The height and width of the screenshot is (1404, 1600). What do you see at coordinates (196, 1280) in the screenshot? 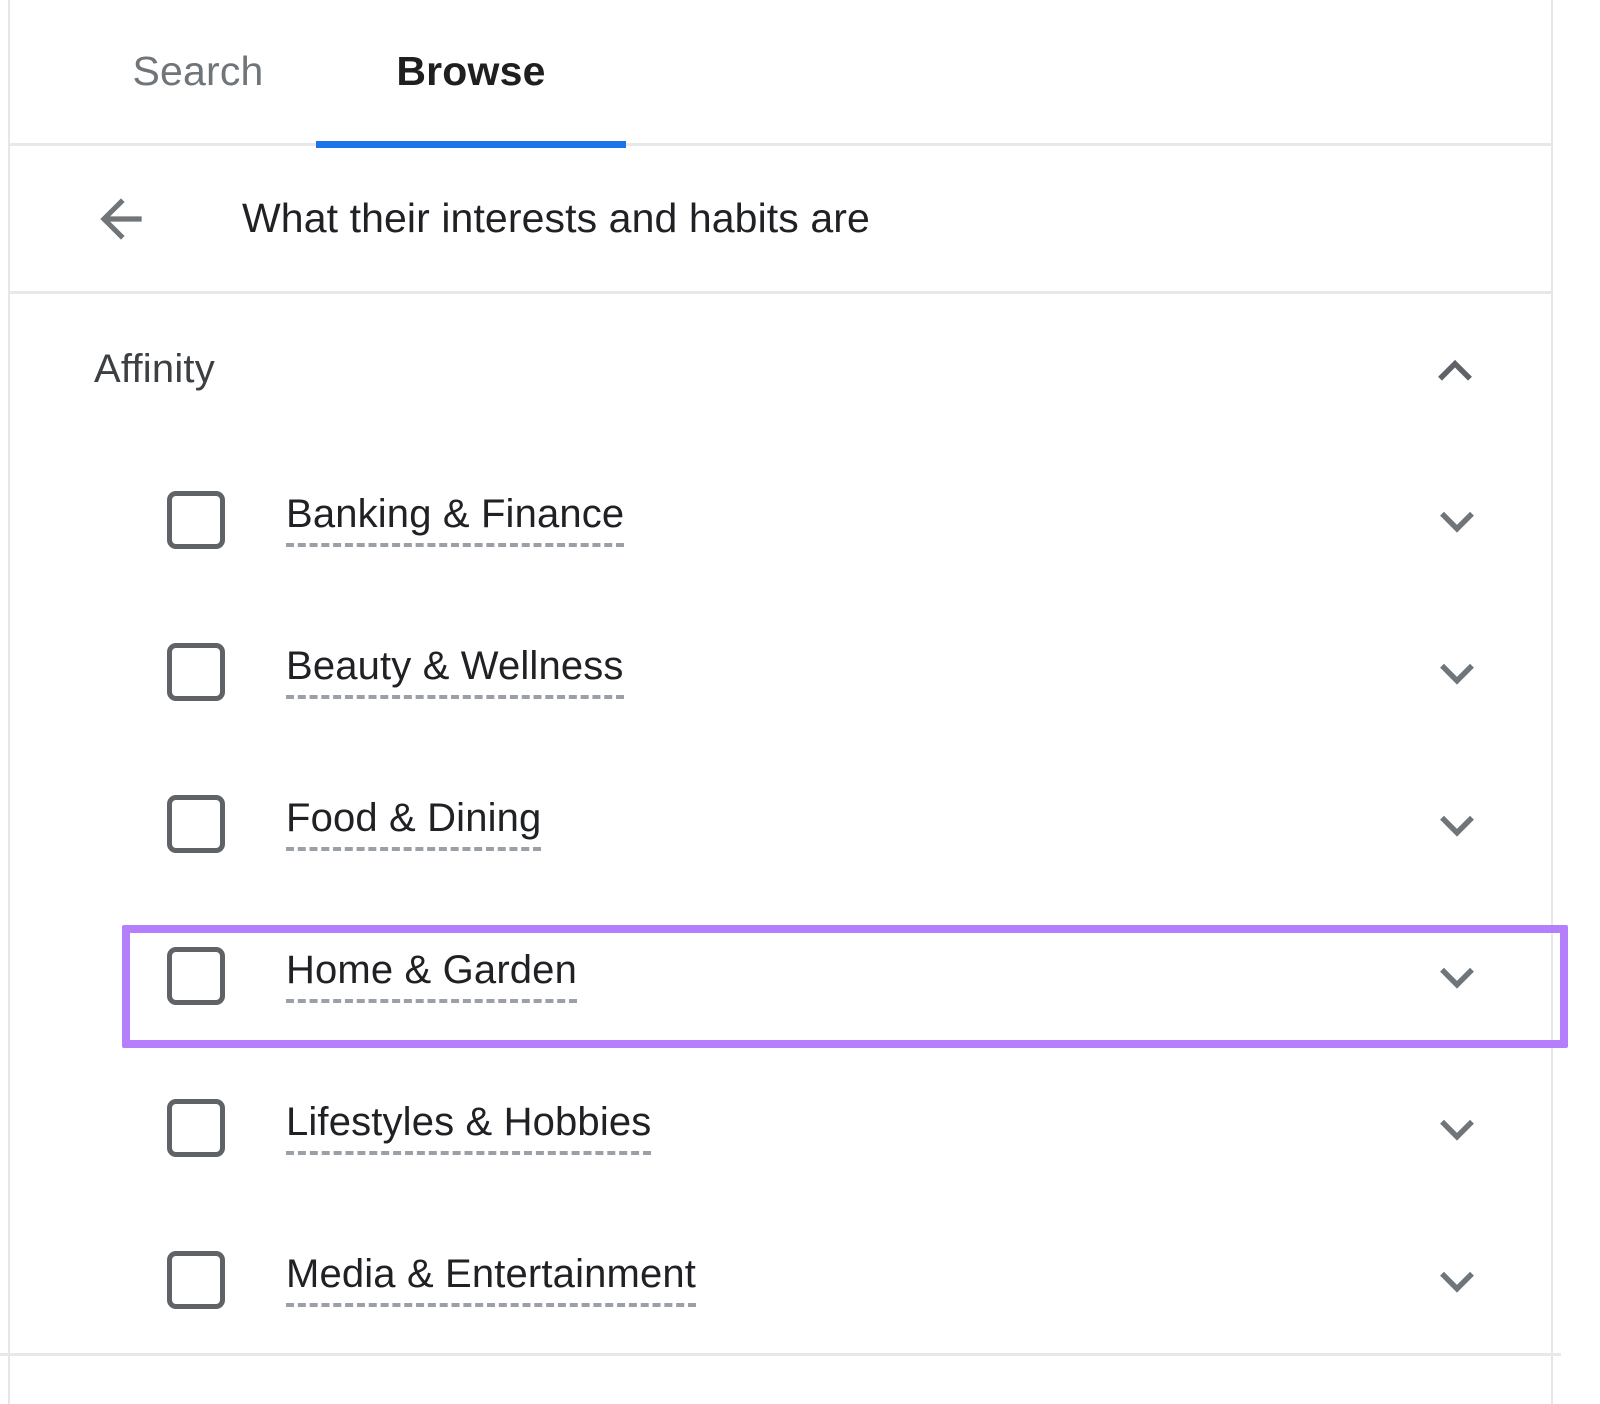
I see `checkbox-media-entertainment` at bounding box center [196, 1280].